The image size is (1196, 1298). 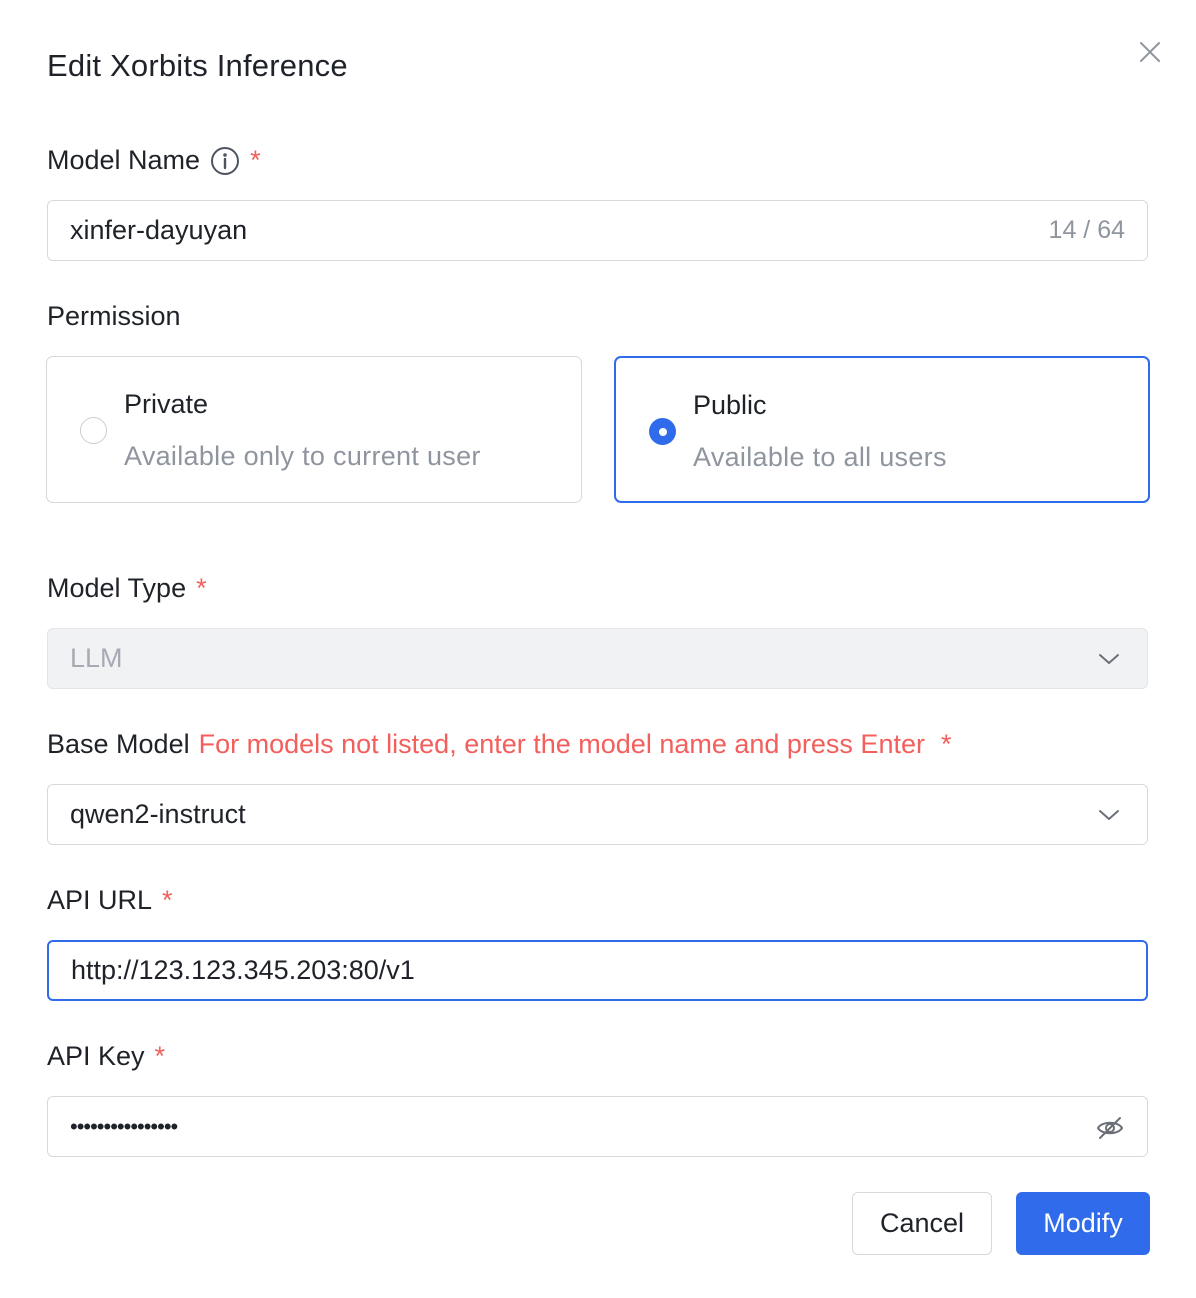 What do you see at coordinates (1083, 1223) in the screenshot?
I see `modify-button: Modify` at bounding box center [1083, 1223].